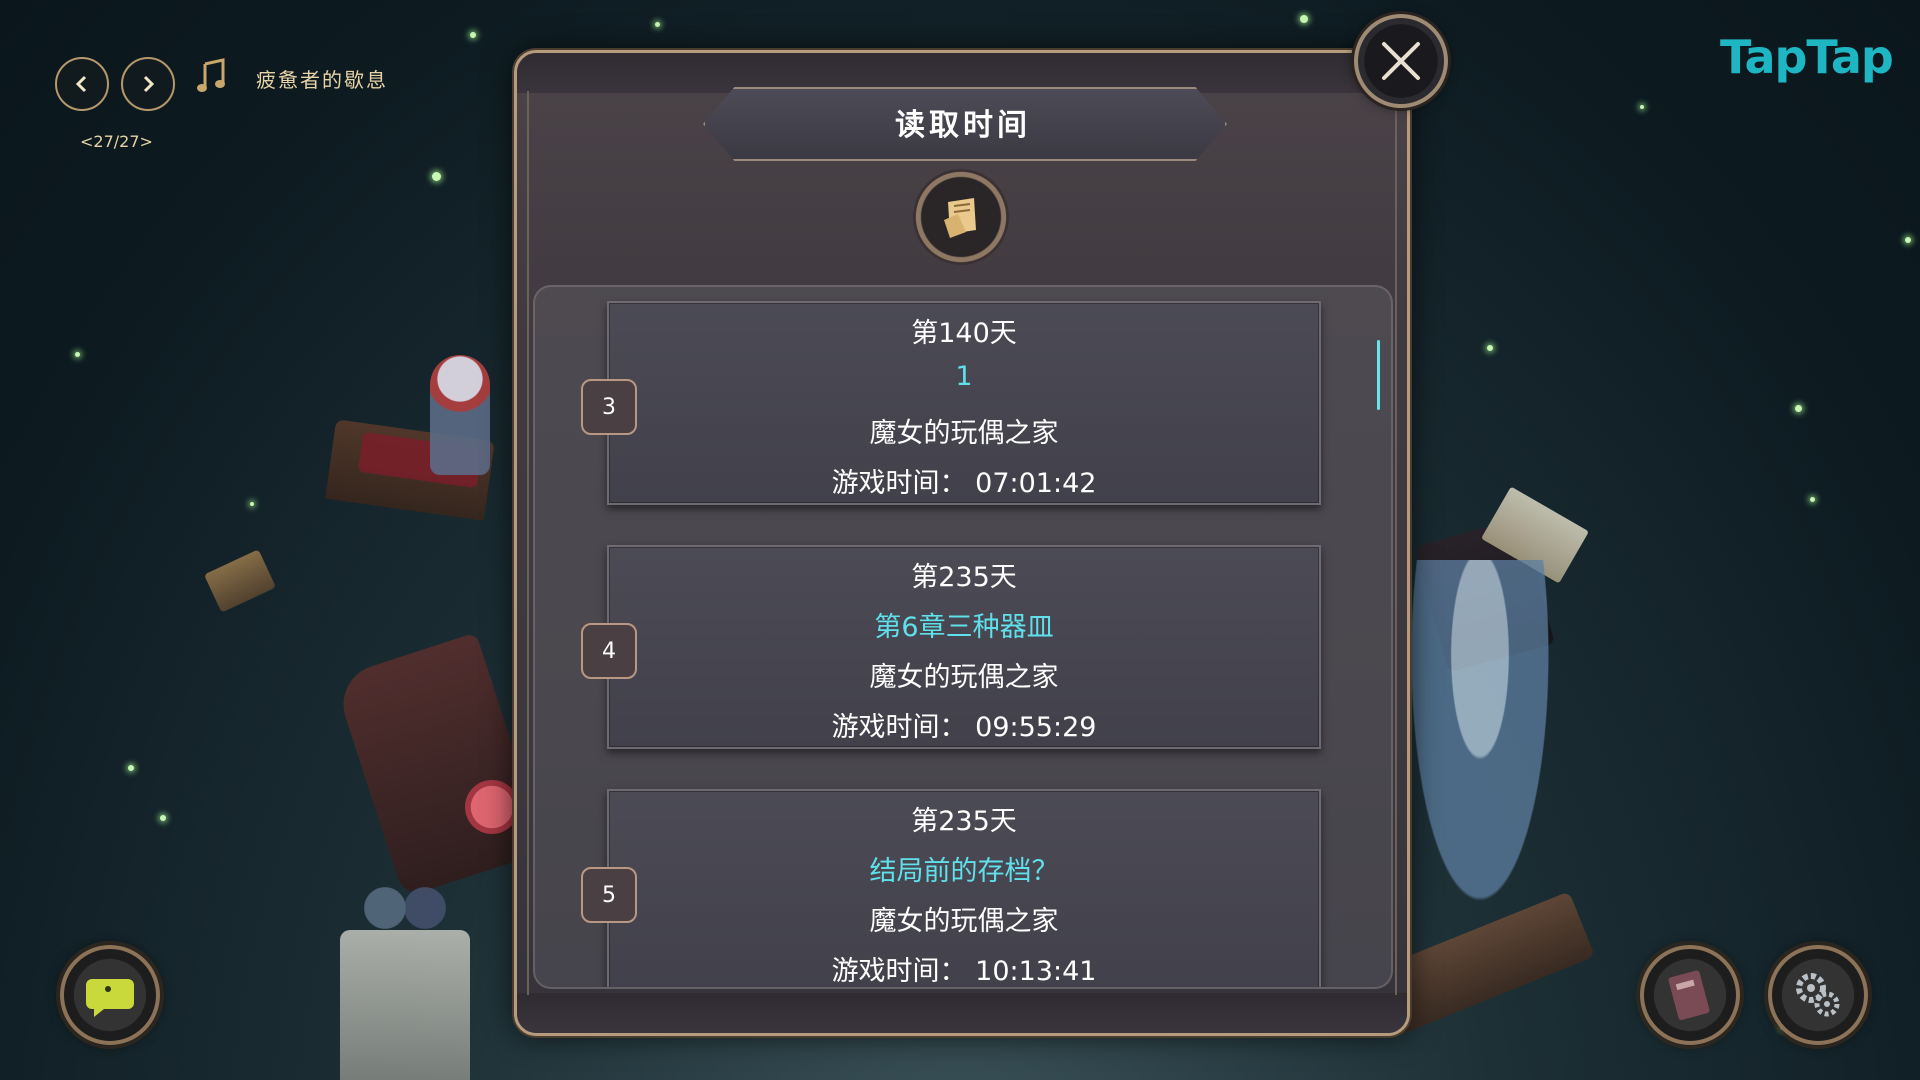  What do you see at coordinates (405, 915) in the screenshot?
I see `knight-figures` at bounding box center [405, 915].